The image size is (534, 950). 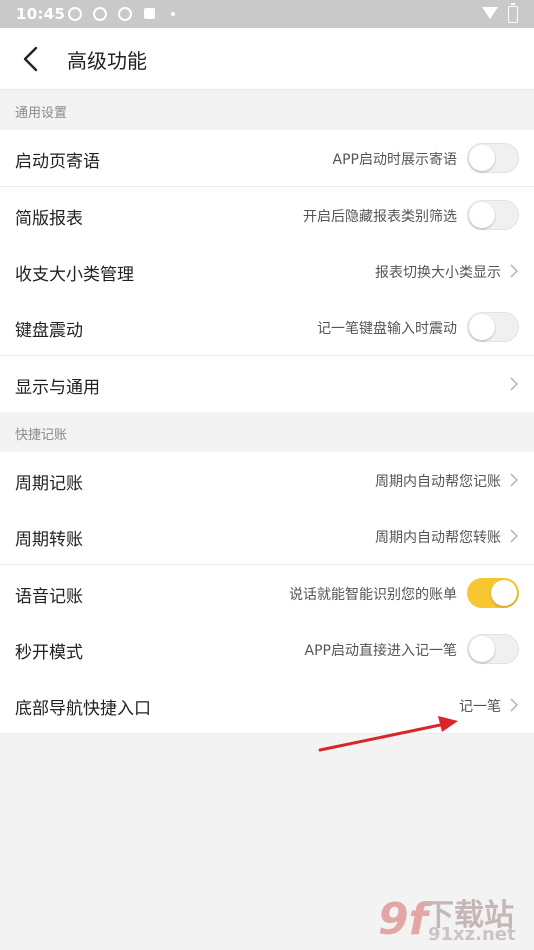 What do you see at coordinates (513, 13) in the screenshot?
I see `battery-icon` at bounding box center [513, 13].